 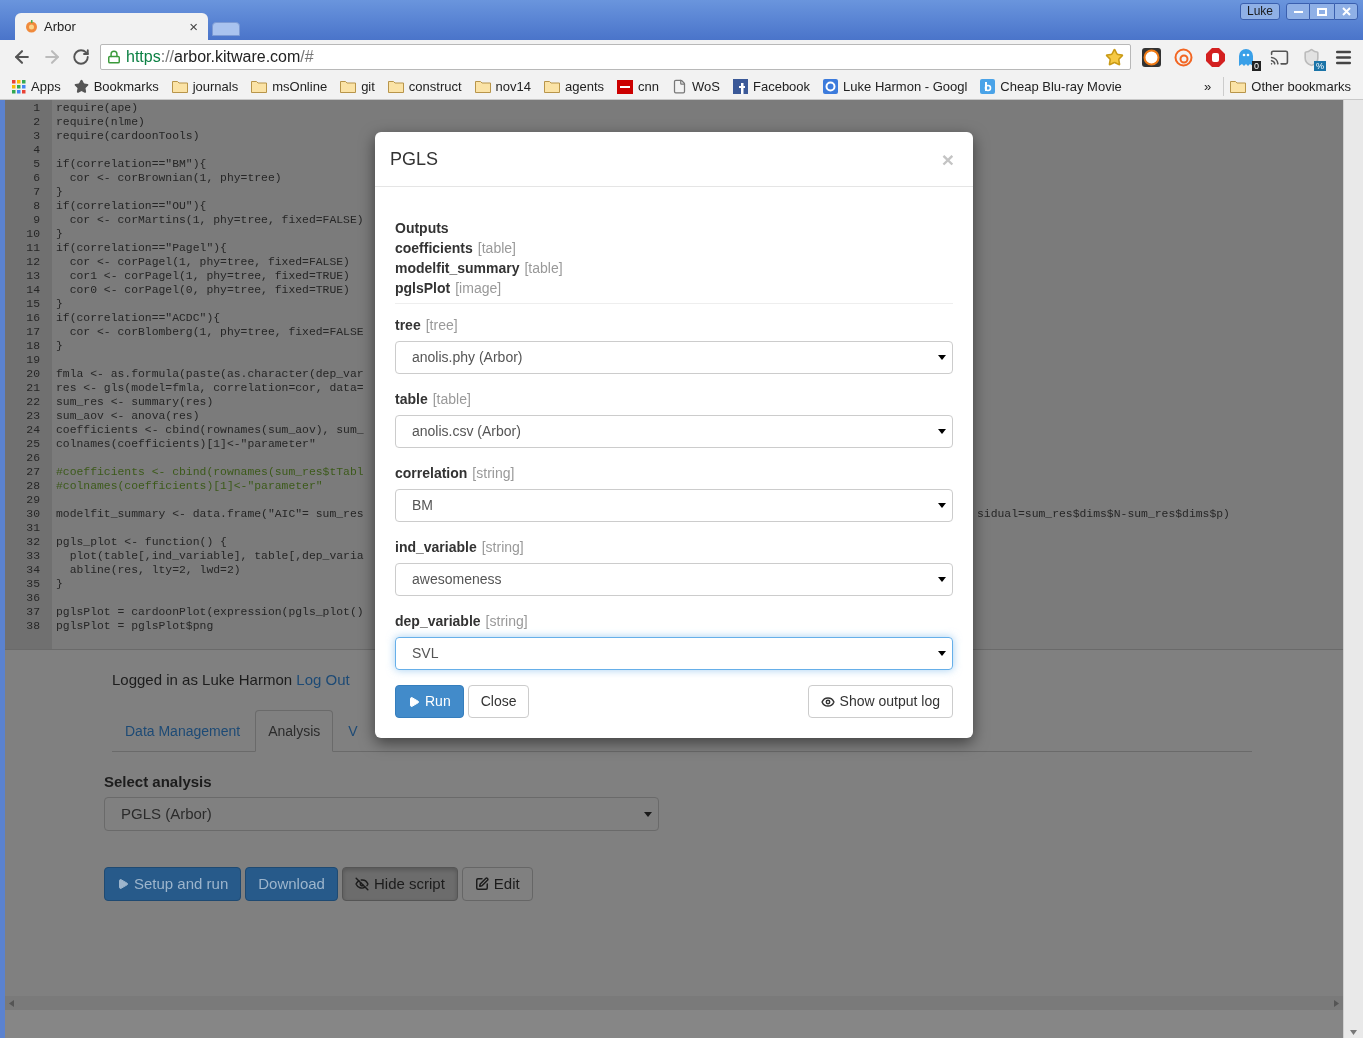 I want to click on field-type: [string], so click(x=493, y=473).